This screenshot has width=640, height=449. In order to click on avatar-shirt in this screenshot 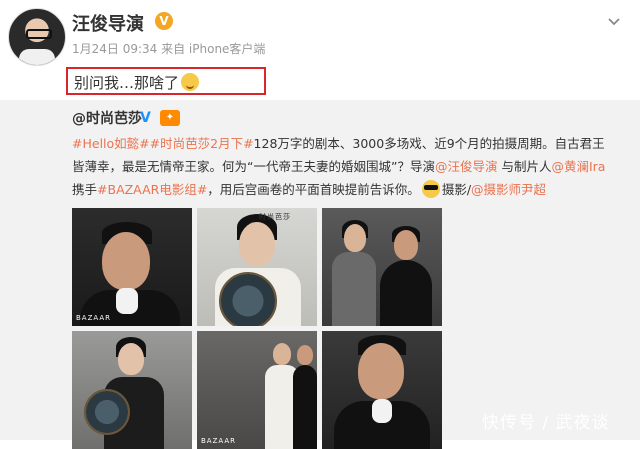, I will do `click(37, 57)`.